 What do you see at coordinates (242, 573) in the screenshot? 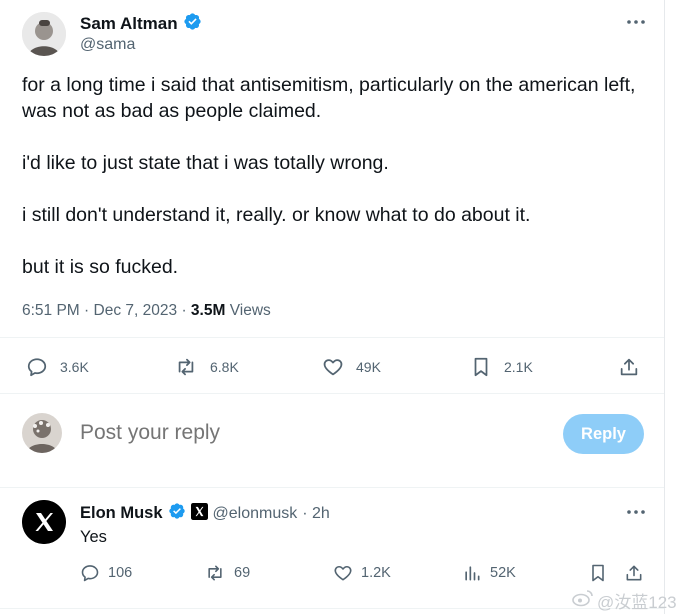
I see `reply-repost-count: 69` at bounding box center [242, 573].